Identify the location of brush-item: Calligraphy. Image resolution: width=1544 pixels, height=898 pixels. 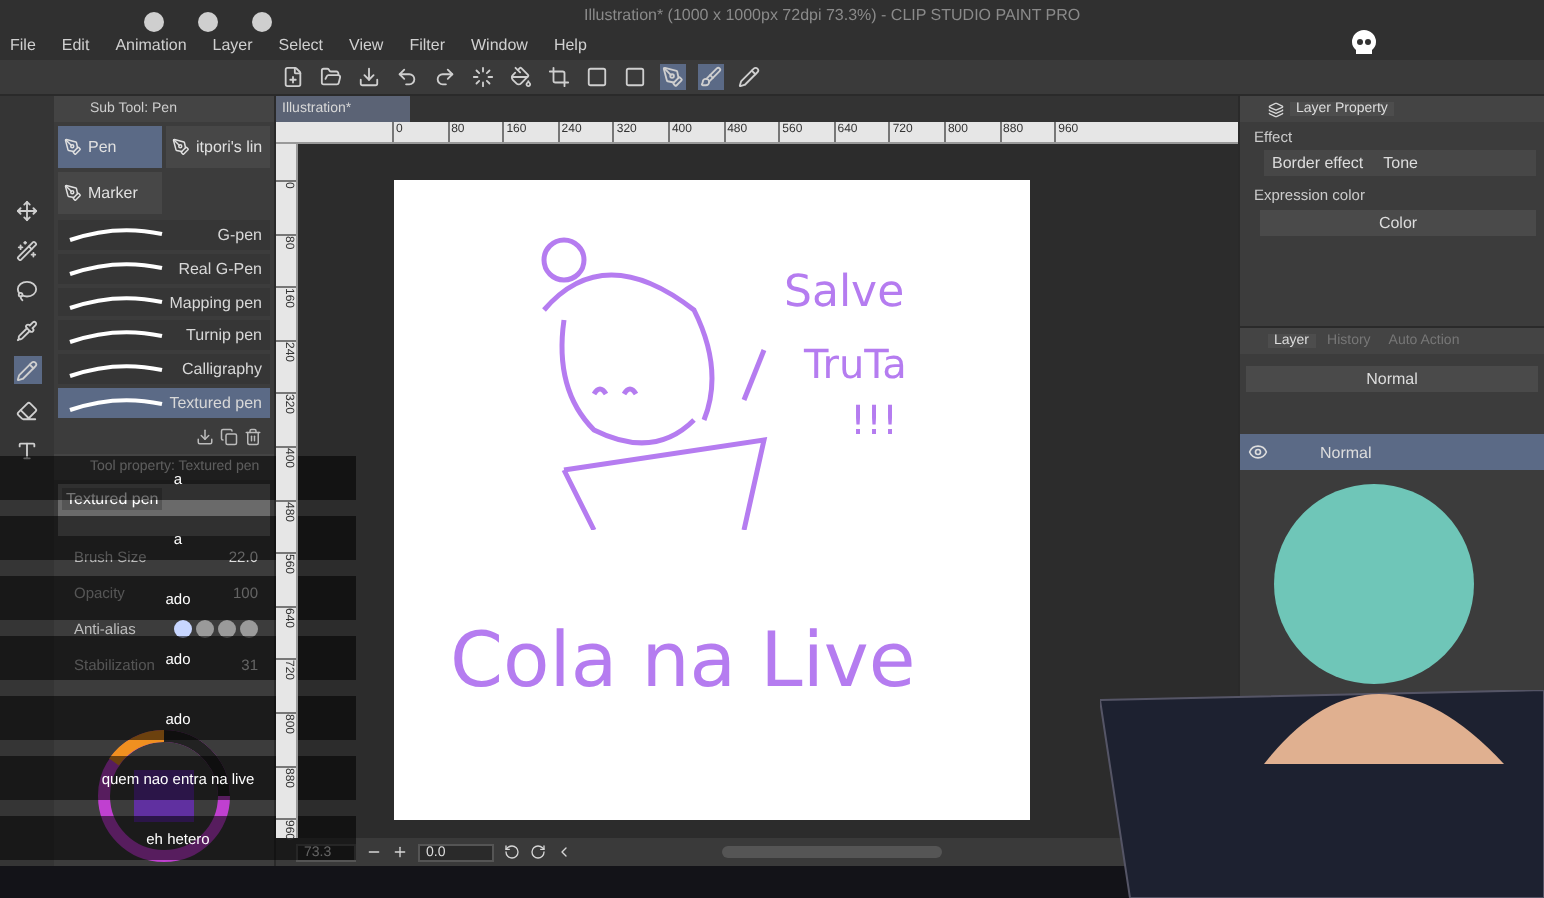
(164, 369).